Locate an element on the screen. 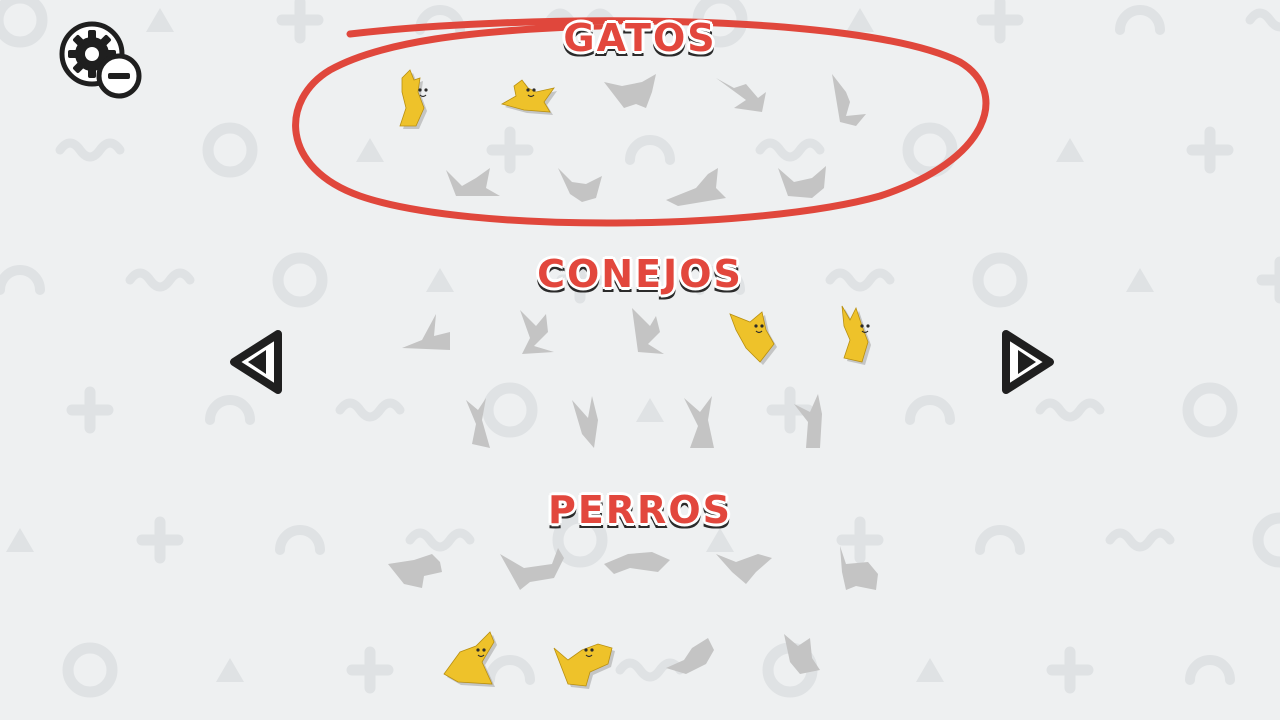  previous-page-button is located at coordinates (257, 363).